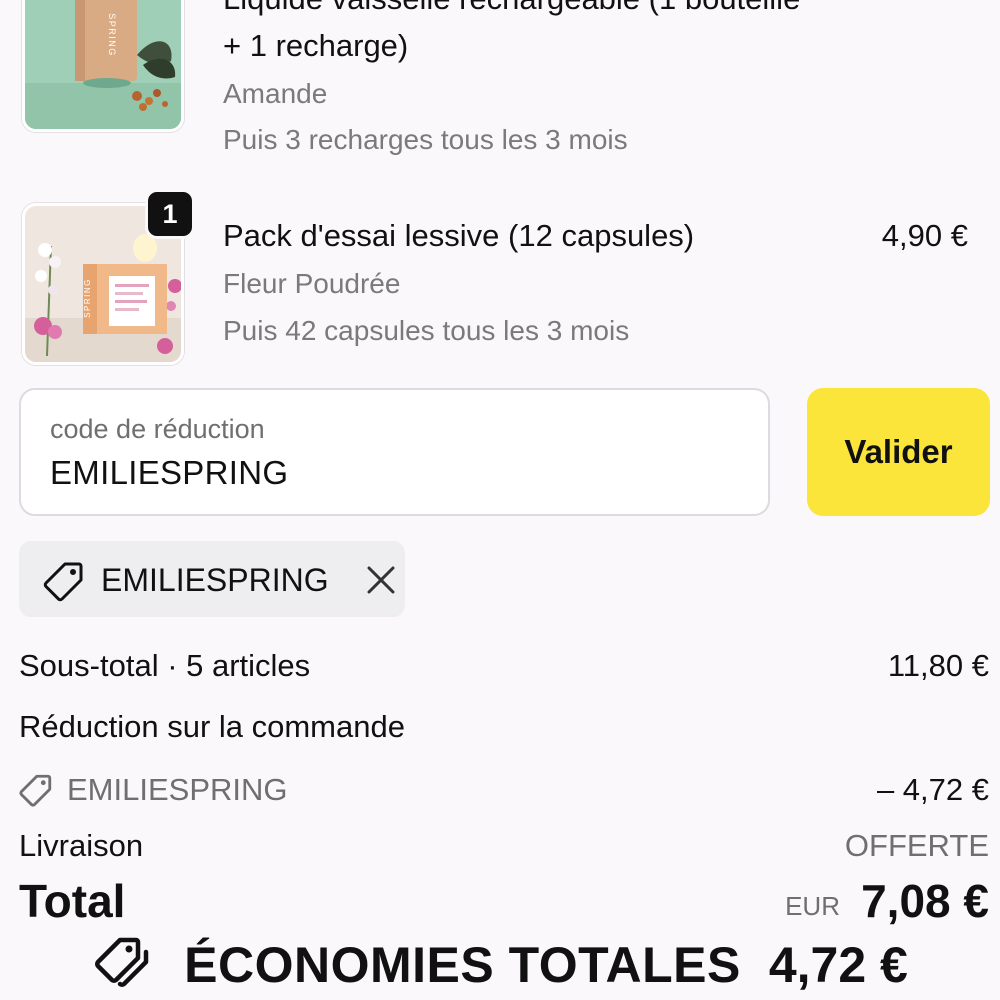  Describe the element at coordinates (123, 965) in the screenshot. I see `double-tag-icon` at that location.